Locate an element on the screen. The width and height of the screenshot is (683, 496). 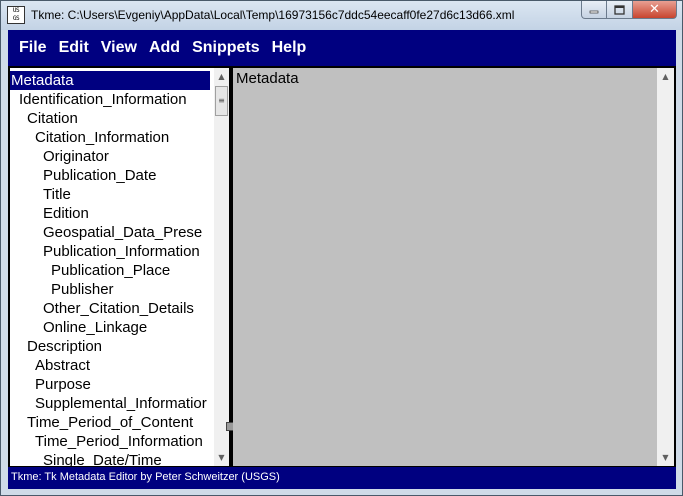
close-button: ✕ is located at coordinates (655, 10).